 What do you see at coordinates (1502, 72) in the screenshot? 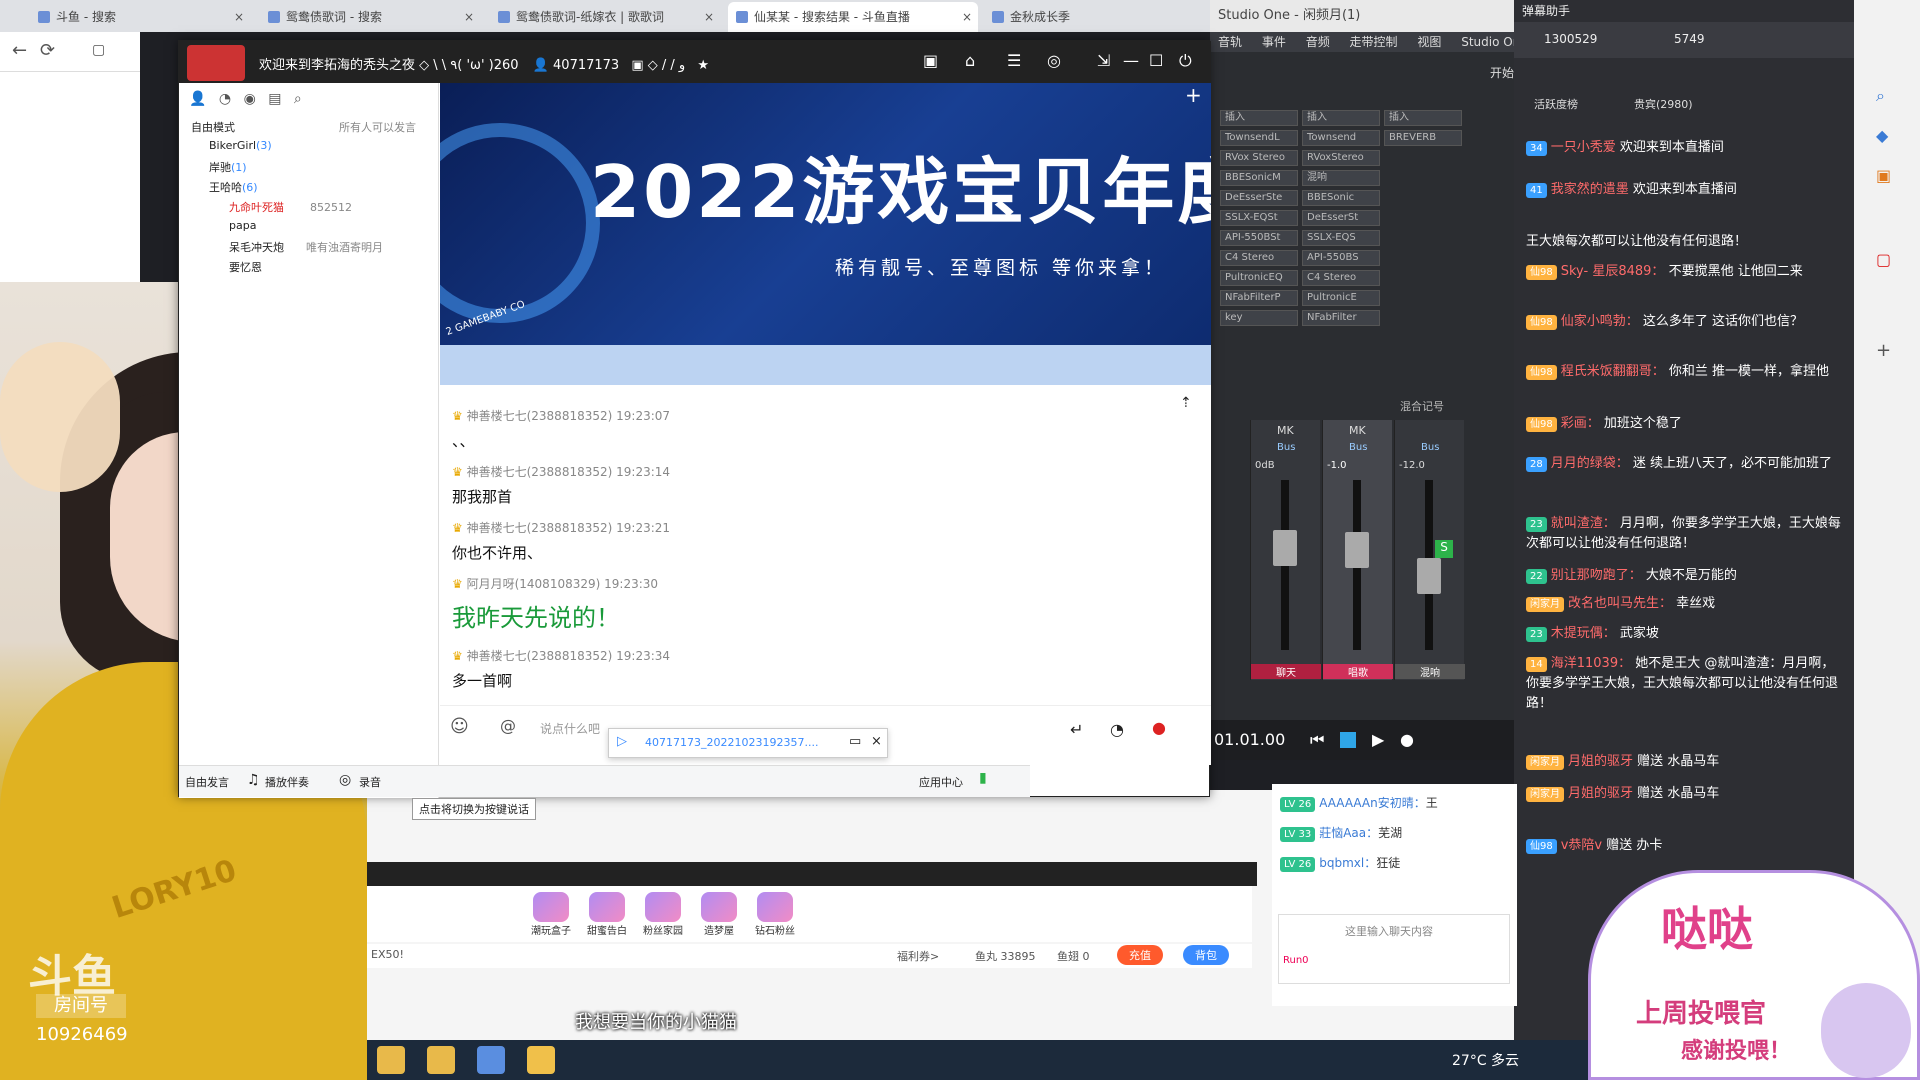
I see `start-button: 开始` at bounding box center [1502, 72].